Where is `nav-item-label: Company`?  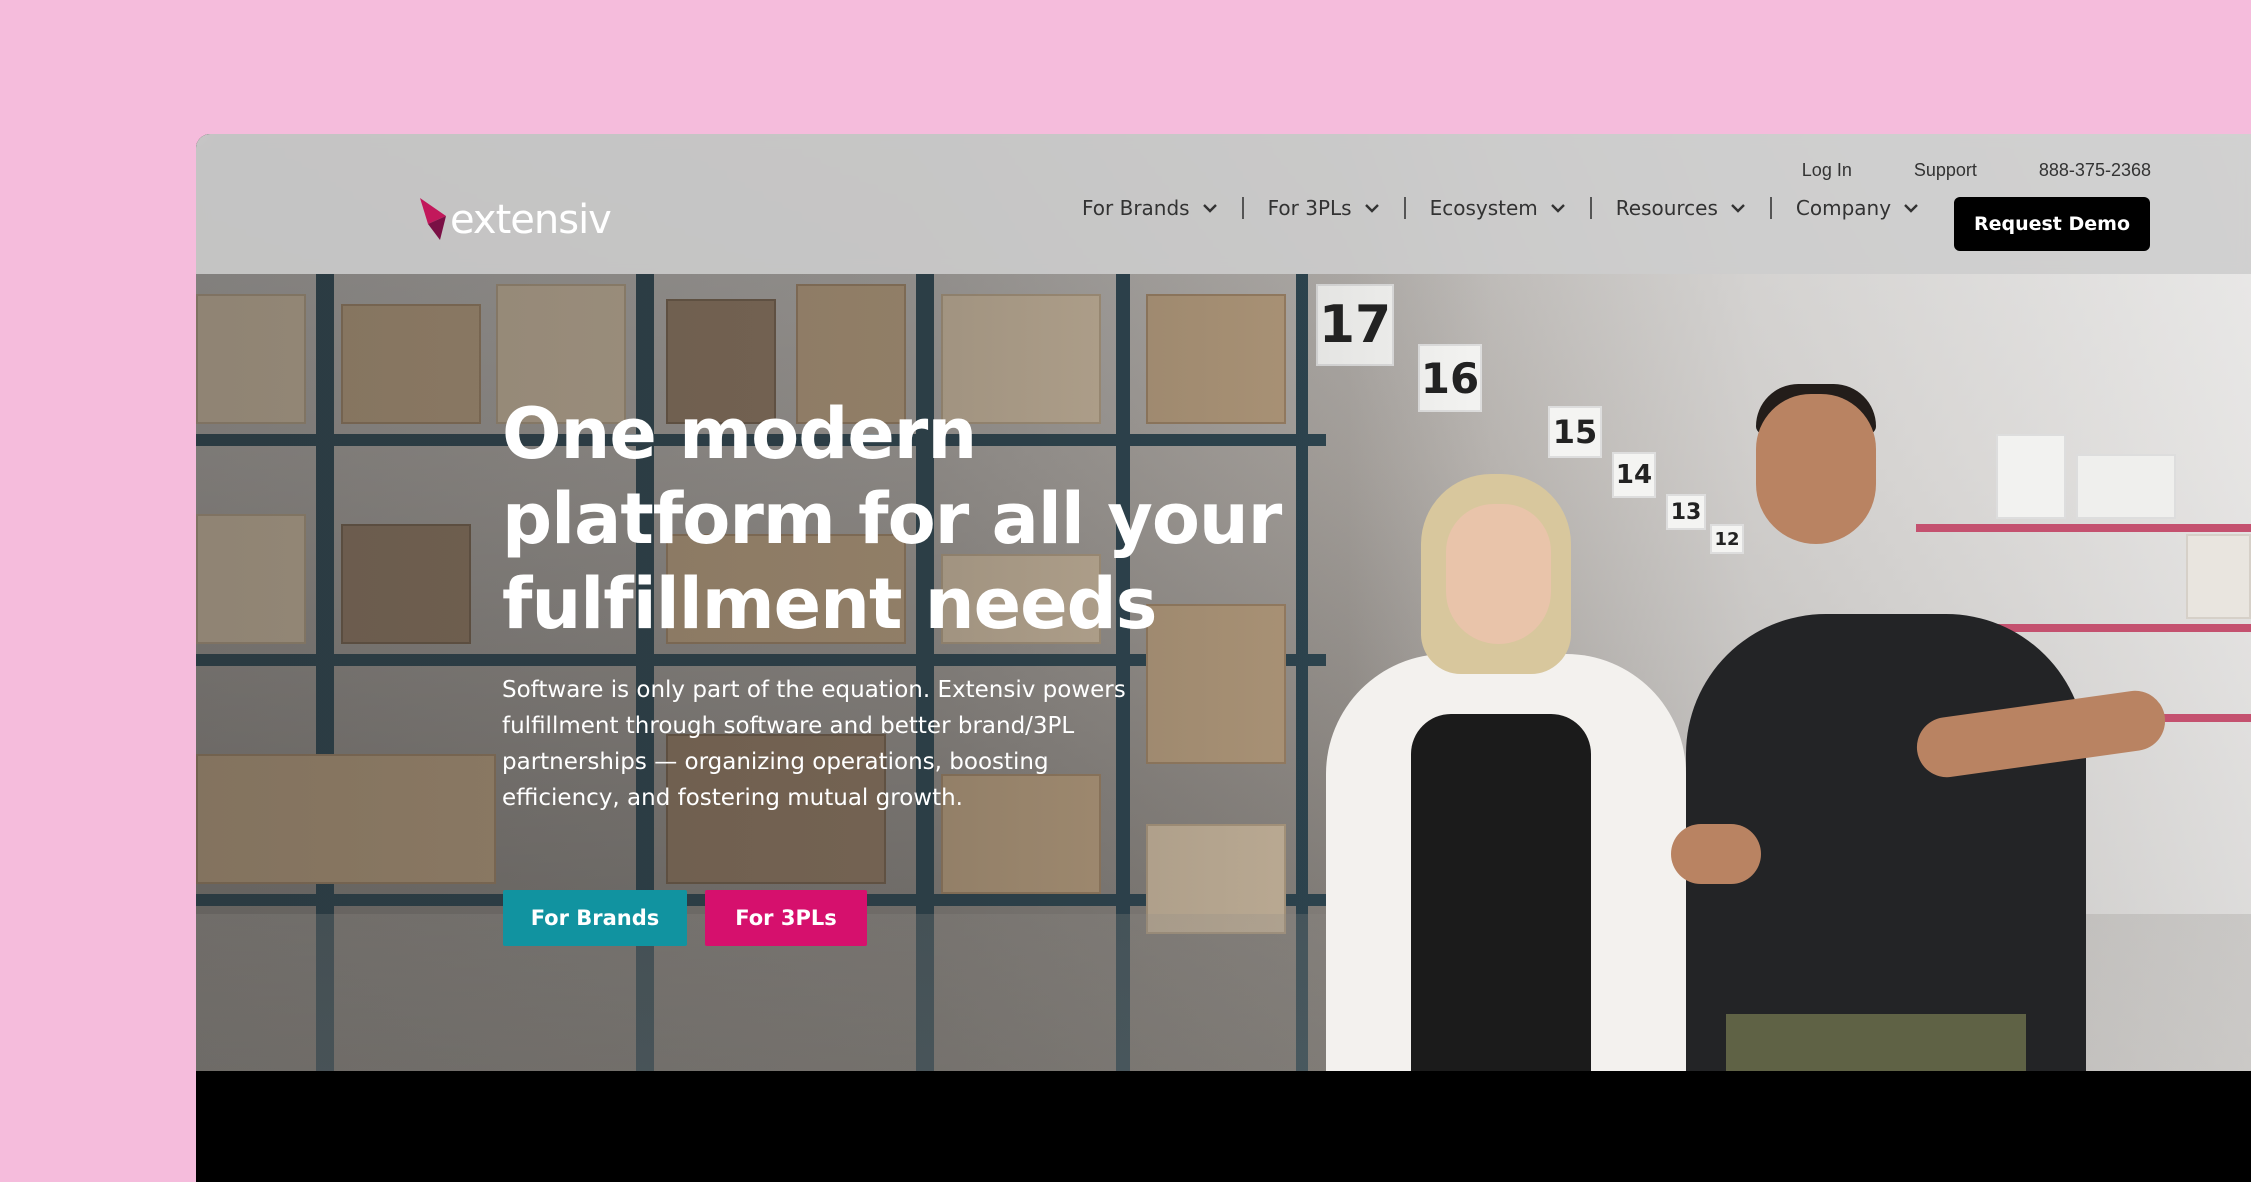
nav-item-label: Company is located at coordinates (1843, 208).